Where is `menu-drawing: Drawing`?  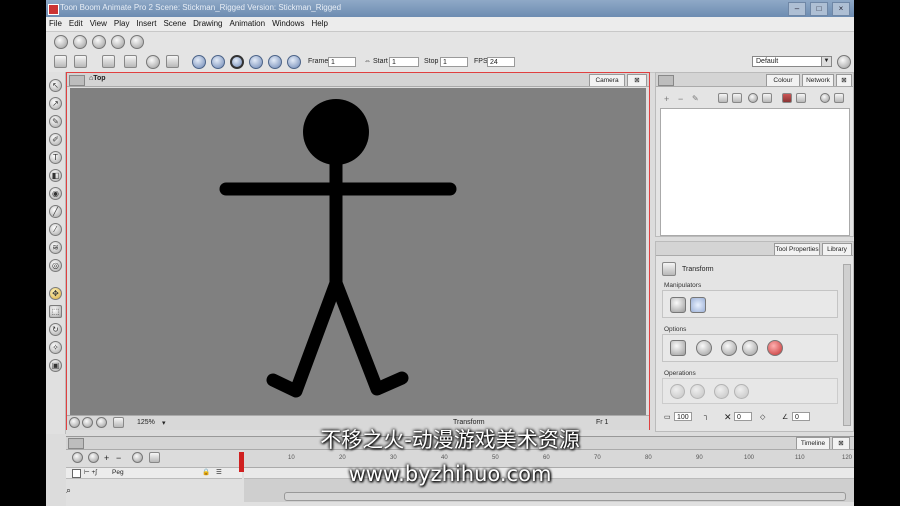
menu-drawing: Drawing is located at coordinates (208, 24).